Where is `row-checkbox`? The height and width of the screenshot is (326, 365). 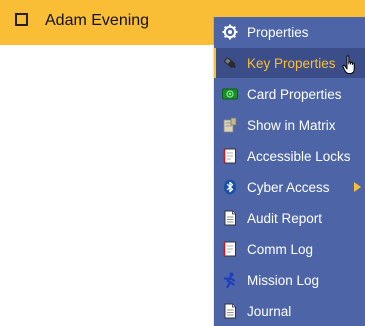
row-checkbox is located at coordinates (21, 19).